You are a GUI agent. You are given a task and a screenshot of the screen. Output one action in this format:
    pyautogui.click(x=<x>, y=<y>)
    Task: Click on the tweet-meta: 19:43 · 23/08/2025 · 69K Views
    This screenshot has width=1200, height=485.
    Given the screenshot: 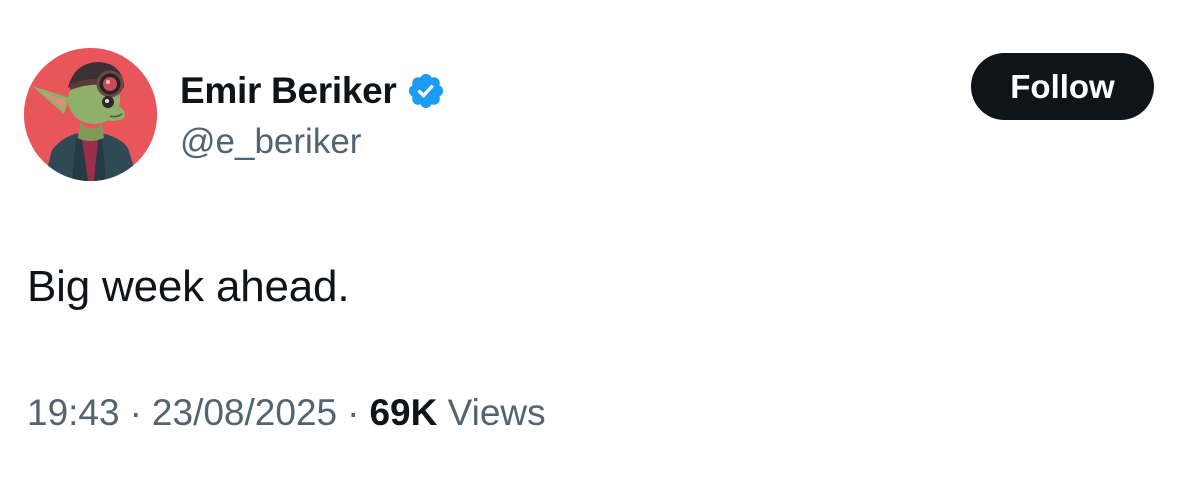 What is the action you would take?
    pyautogui.click(x=286, y=413)
    